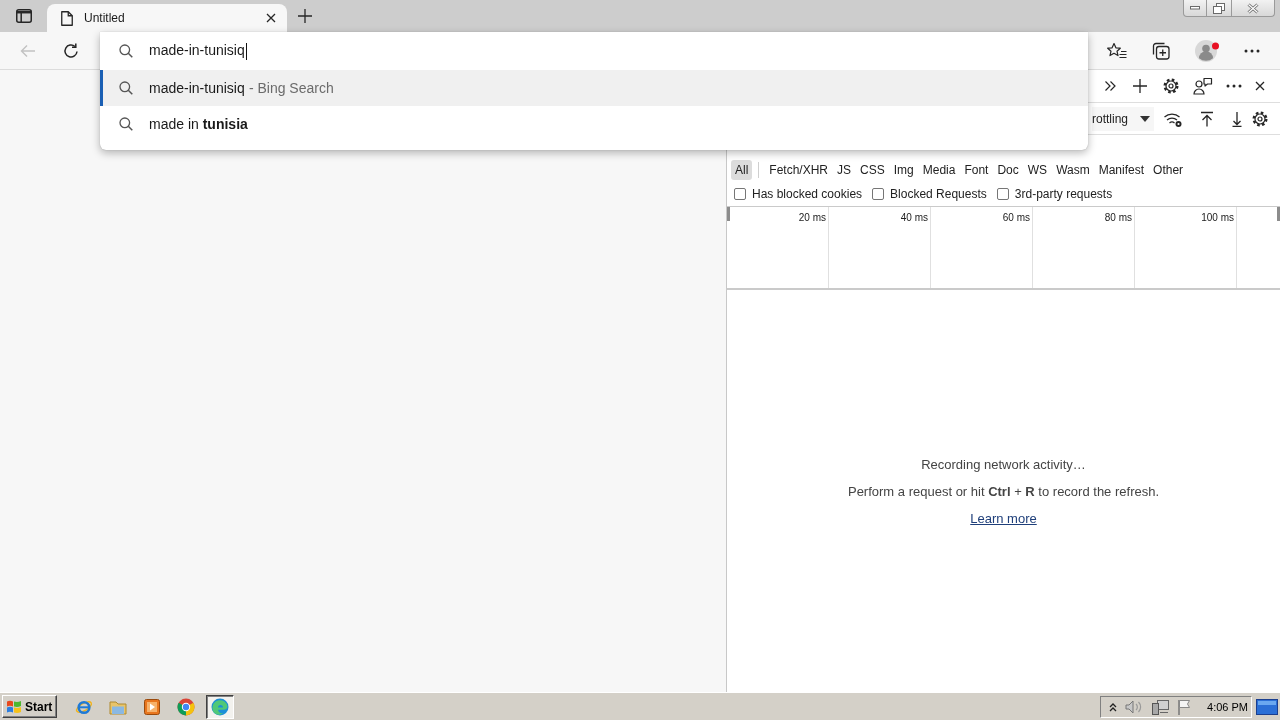 The width and height of the screenshot is (1280, 720). Describe the element at coordinates (118, 706) in the screenshot. I see `folder-icon` at that location.